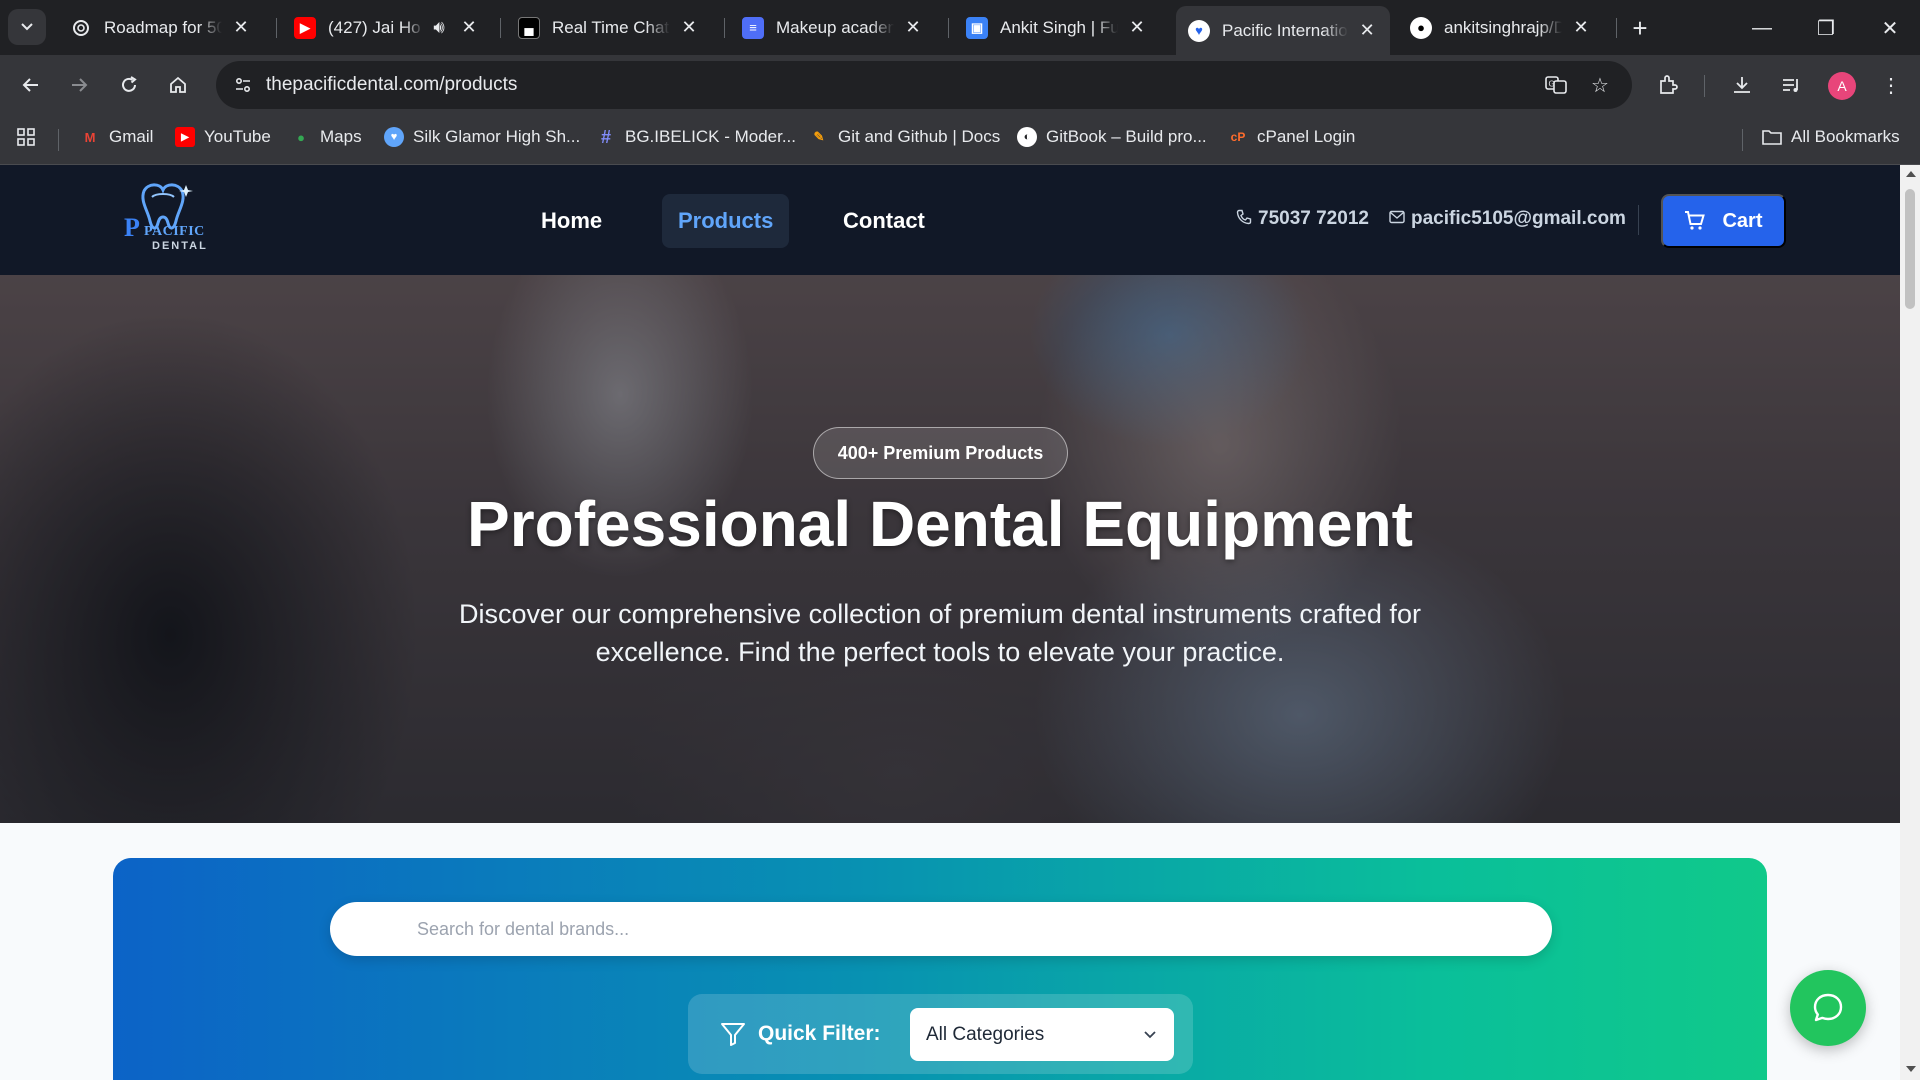 The height and width of the screenshot is (1080, 1920). What do you see at coordinates (1027, 137) in the screenshot?
I see `gitbook-icon: ◐` at bounding box center [1027, 137].